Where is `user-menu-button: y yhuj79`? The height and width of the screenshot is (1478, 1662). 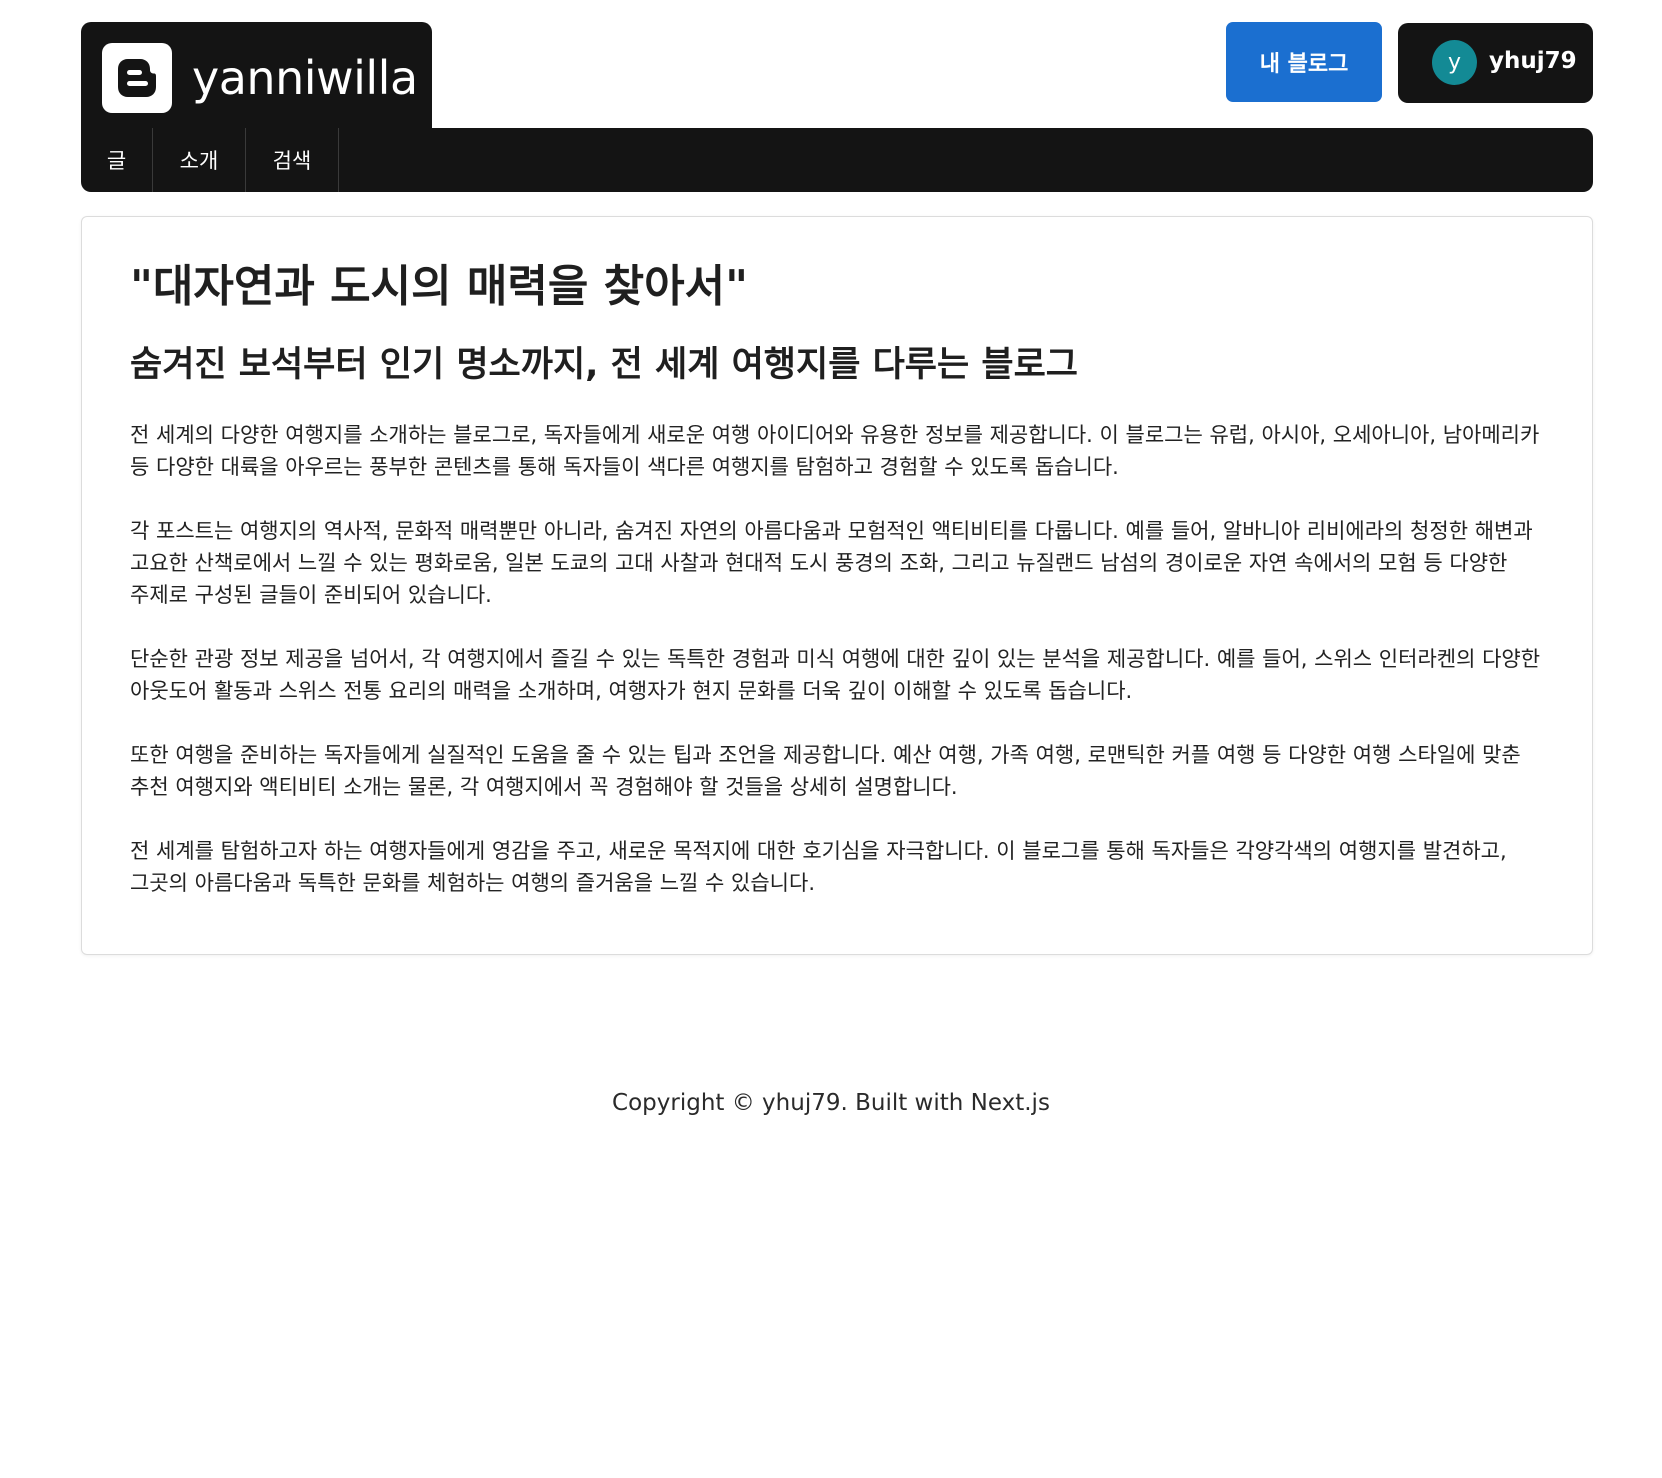
user-menu-button: y yhuj79 is located at coordinates (1495, 63).